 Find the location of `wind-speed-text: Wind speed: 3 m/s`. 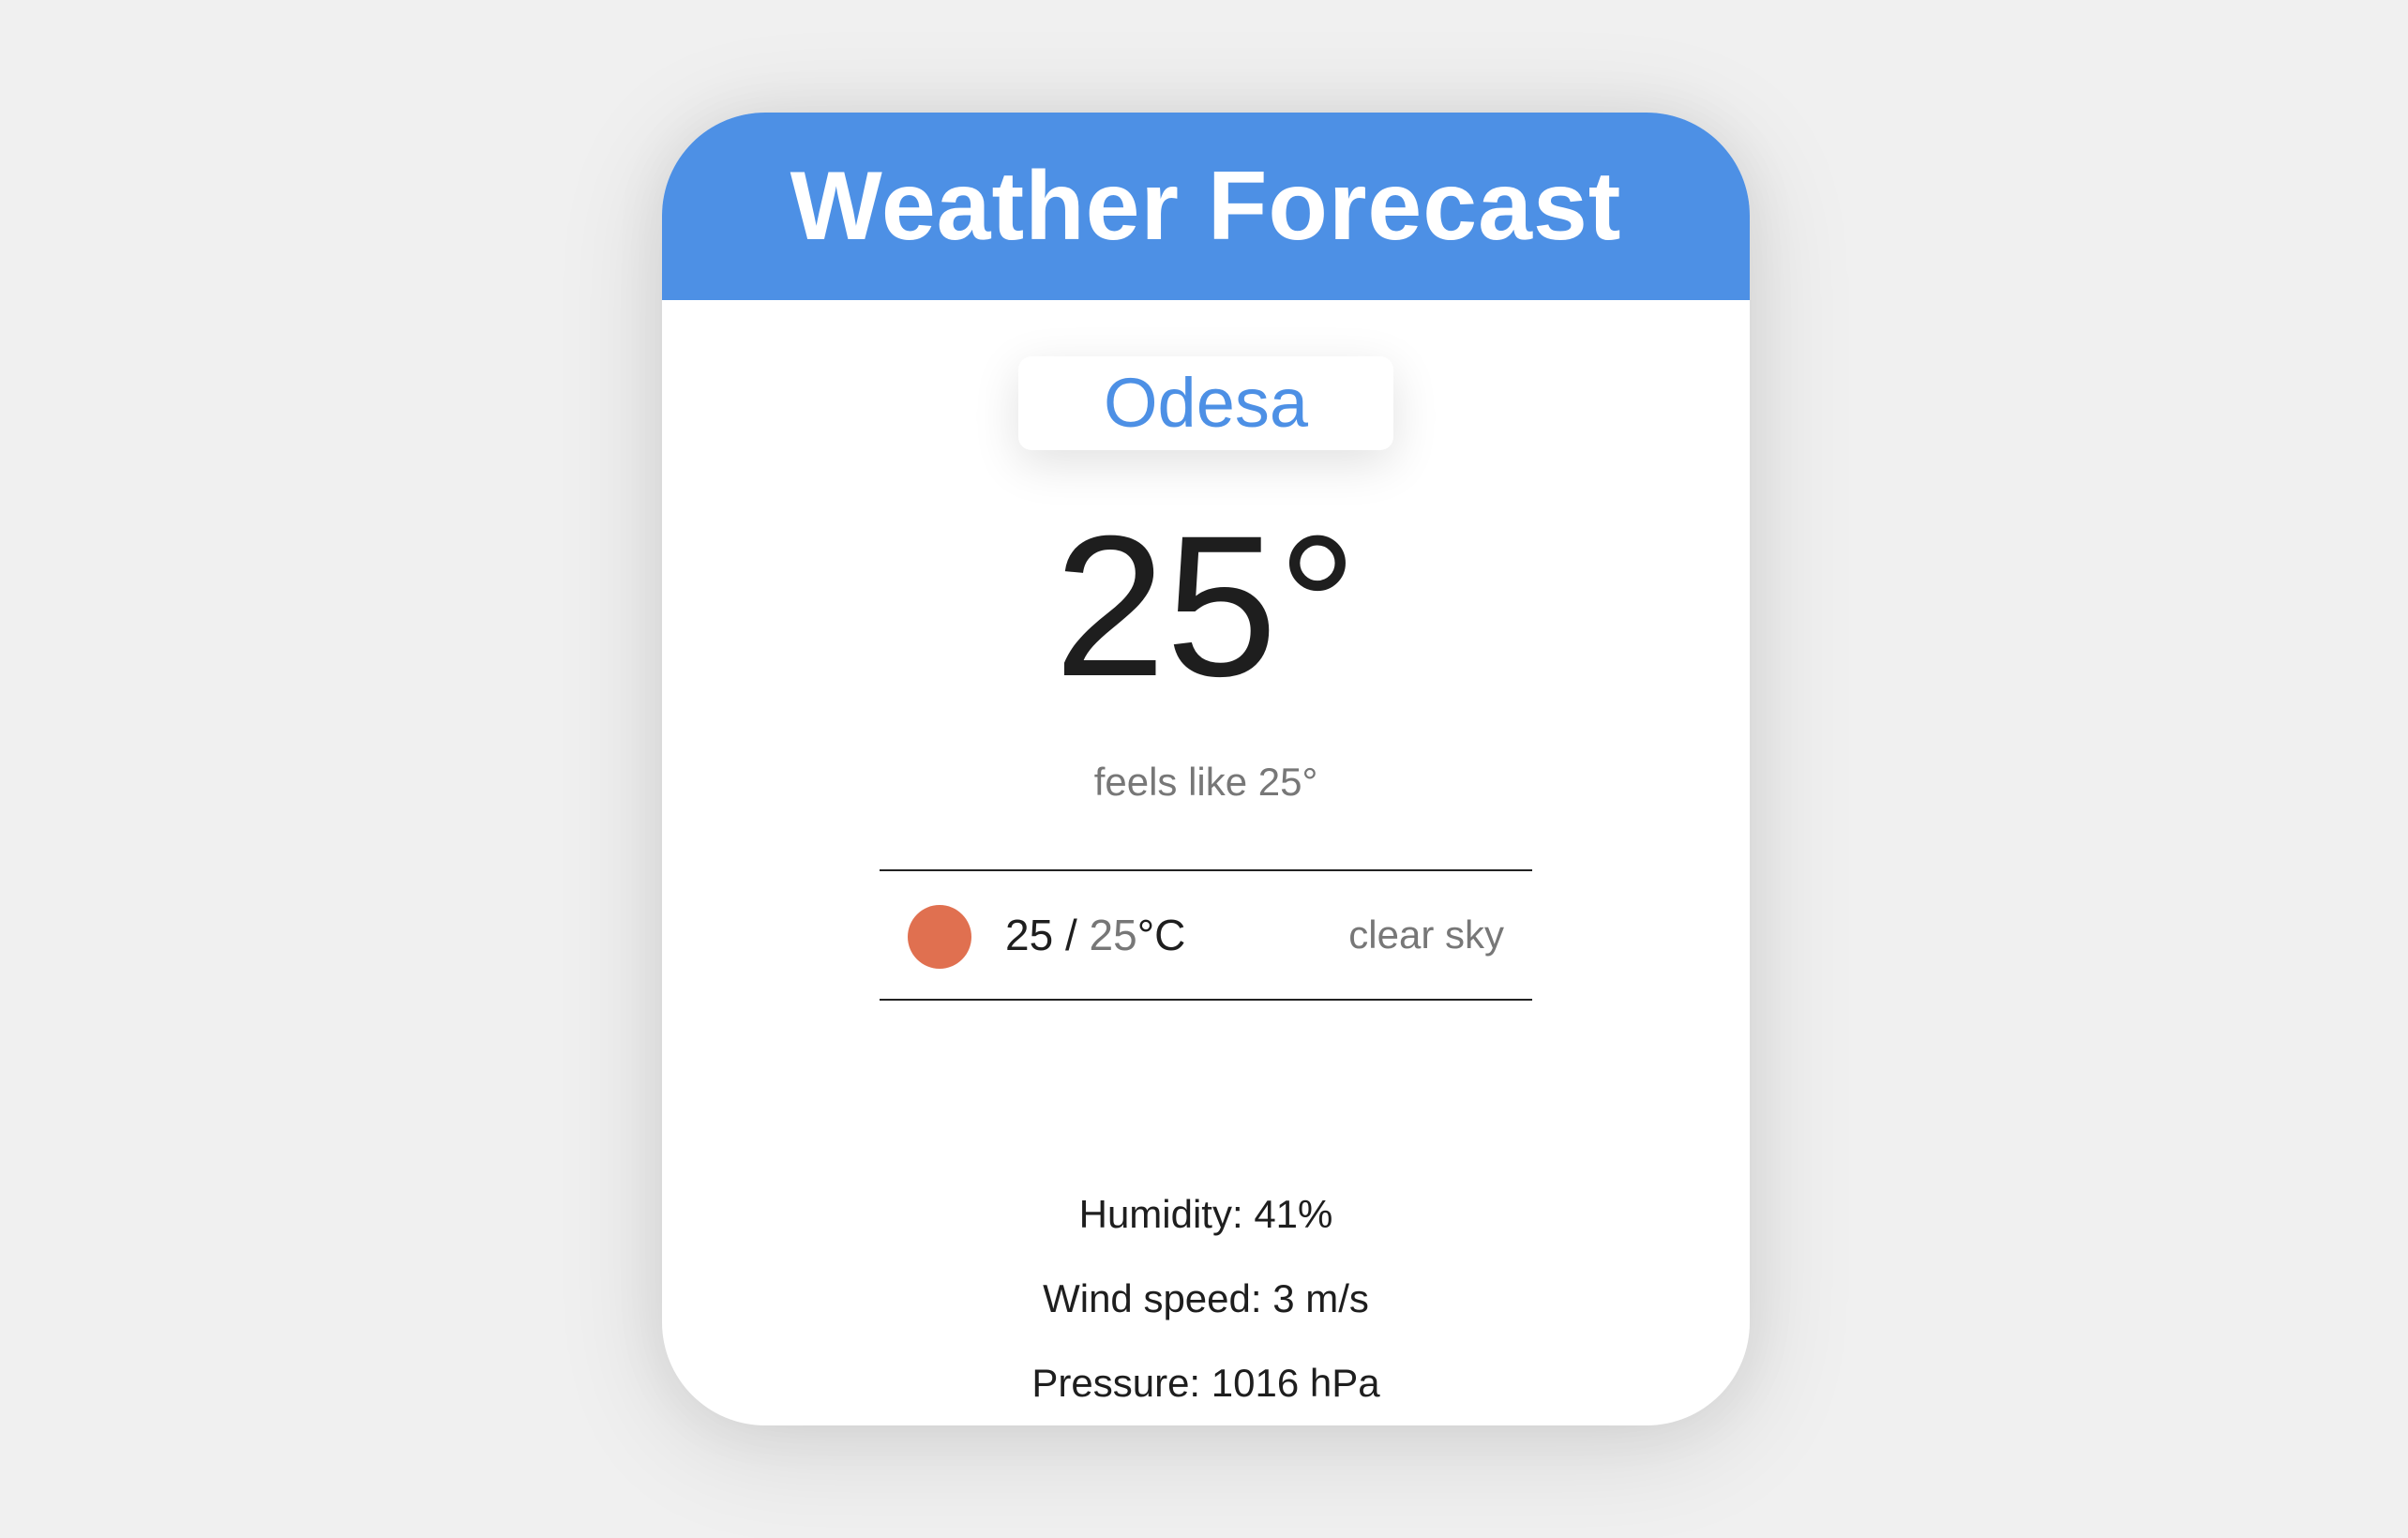

wind-speed-text: Wind speed: 3 m/s is located at coordinates (1206, 1298).